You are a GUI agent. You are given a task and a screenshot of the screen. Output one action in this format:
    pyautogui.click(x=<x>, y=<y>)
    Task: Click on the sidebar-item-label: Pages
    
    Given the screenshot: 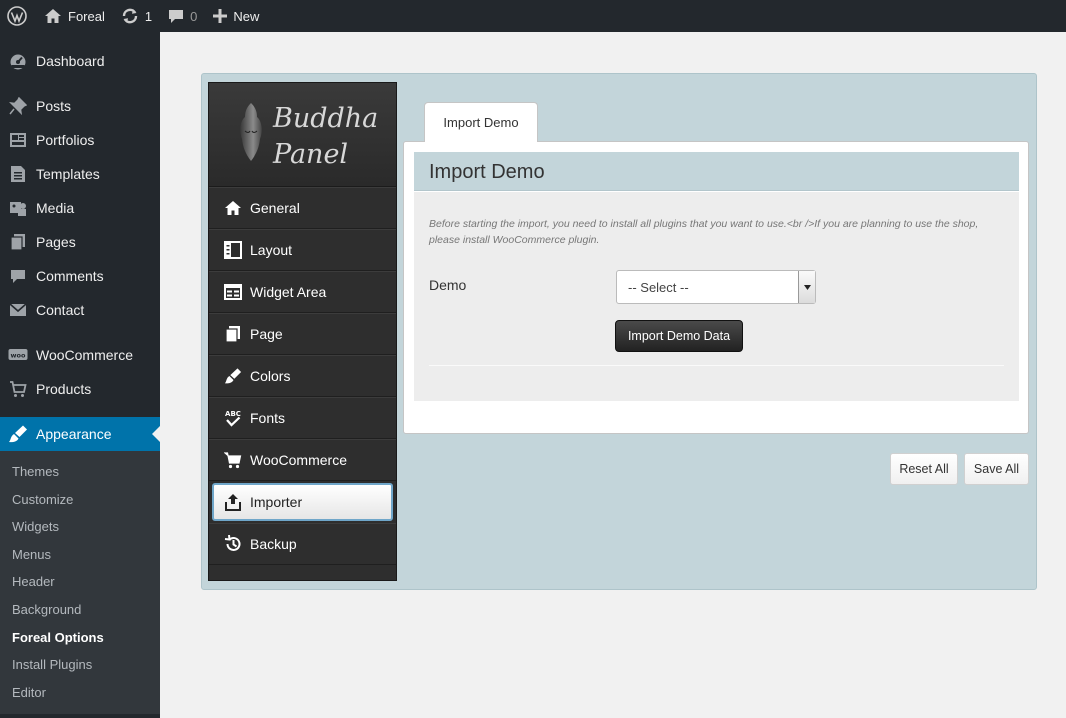 What is the action you would take?
    pyautogui.click(x=56, y=242)
    